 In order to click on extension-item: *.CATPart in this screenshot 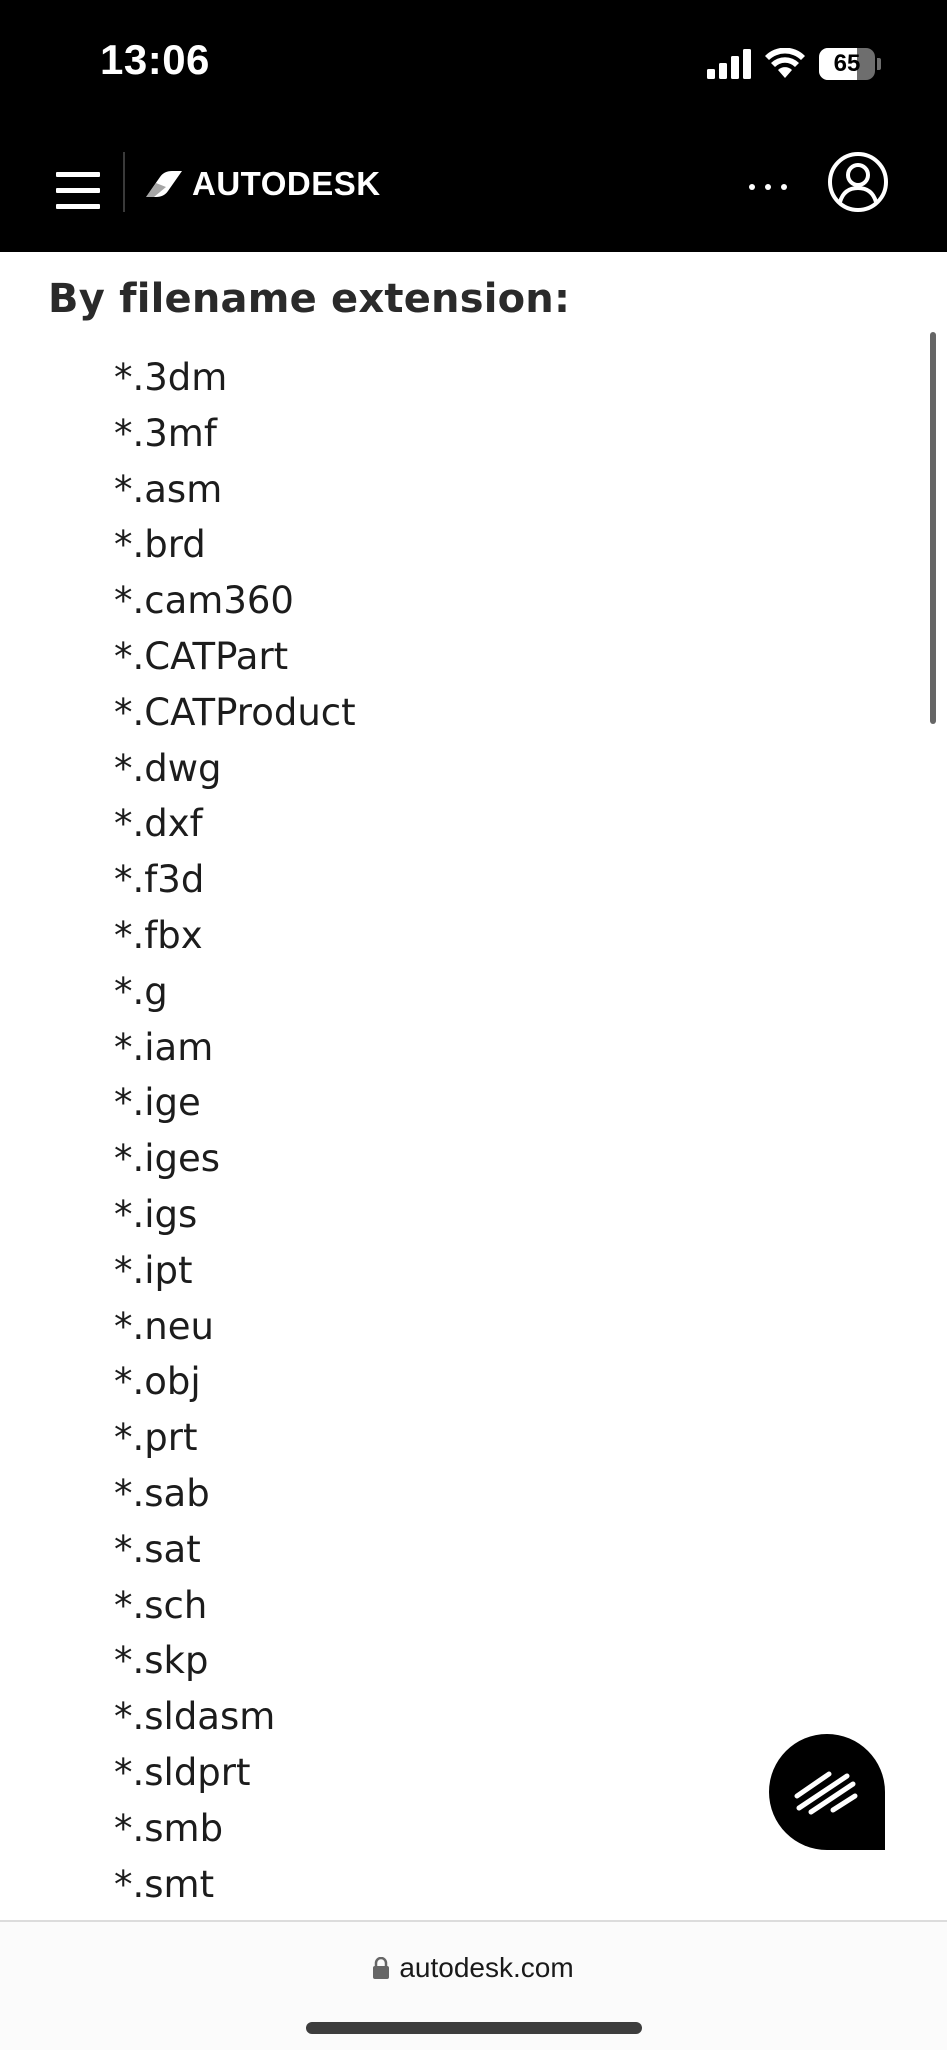, I will do `click(201, 656)`.